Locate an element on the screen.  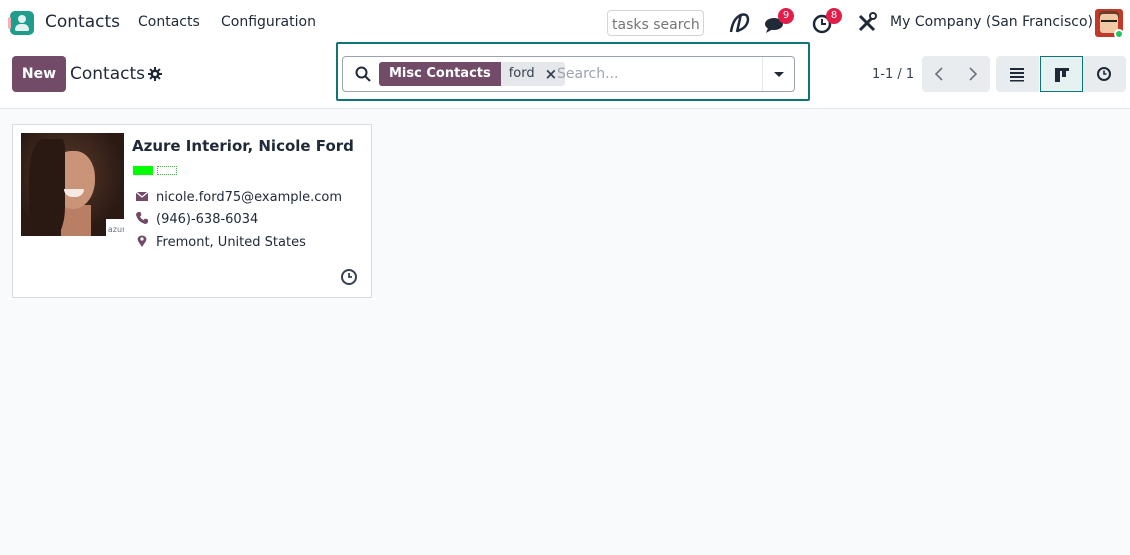
contact-name: Azure Interior, Nicole Ford is located at coordinates (243, 146).